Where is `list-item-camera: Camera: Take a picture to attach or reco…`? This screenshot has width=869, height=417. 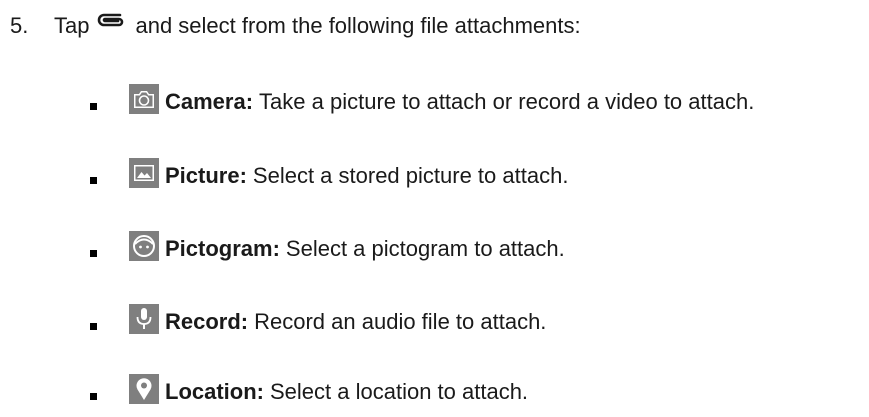 list-item-camera: Camera: Take a picture to attach or reco… is located at coordinates (422, 102).